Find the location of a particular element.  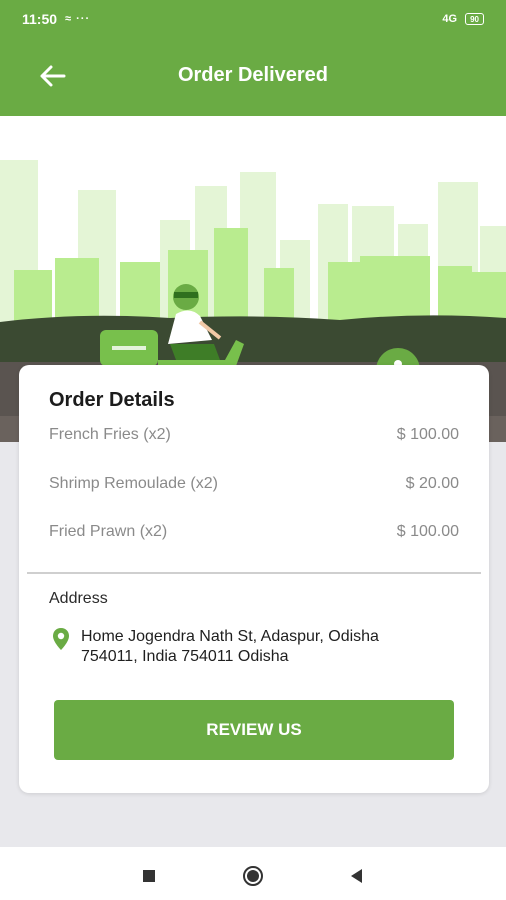

status-bar: 11:50 ≈ ··· 4G 90 is located at coordinates (253, 19).